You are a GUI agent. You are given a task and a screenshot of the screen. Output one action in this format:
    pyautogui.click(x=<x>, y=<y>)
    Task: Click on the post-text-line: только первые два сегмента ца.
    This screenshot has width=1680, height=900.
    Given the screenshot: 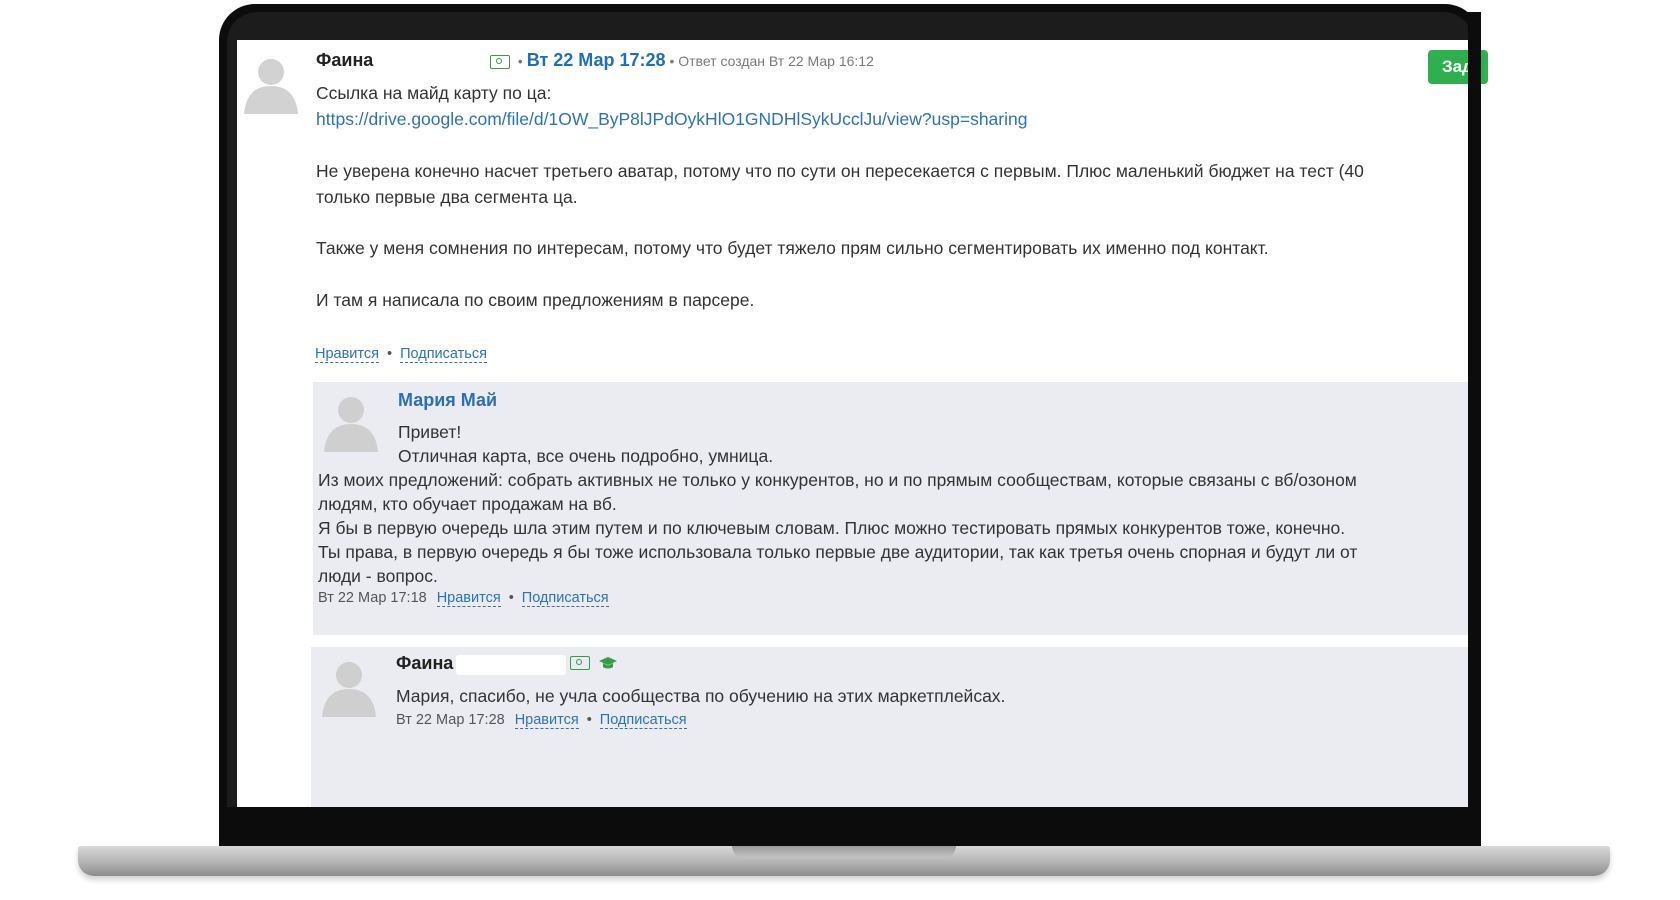 What is the action you would take?
    pyautogui.click(x=447, y=197)
    